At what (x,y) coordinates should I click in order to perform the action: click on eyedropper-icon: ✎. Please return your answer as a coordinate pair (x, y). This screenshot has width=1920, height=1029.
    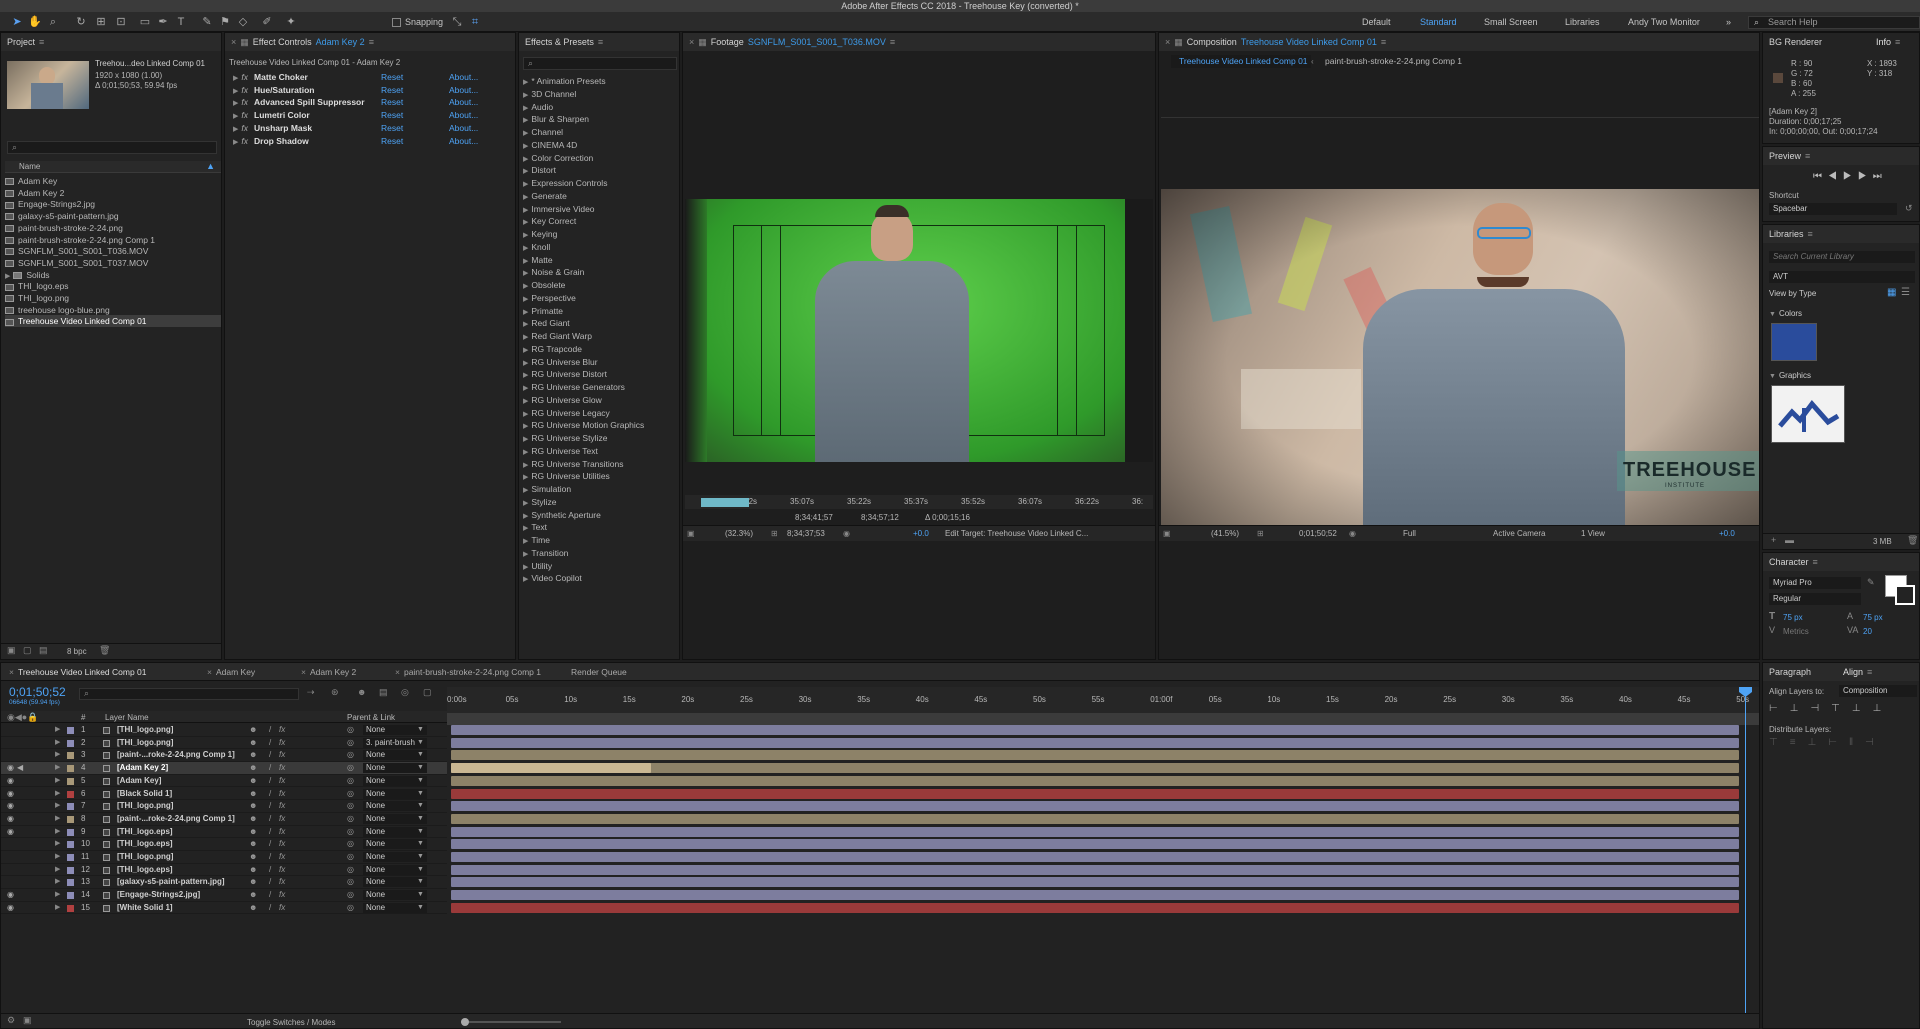
    Looking at the image, I should click on (1871, 582).